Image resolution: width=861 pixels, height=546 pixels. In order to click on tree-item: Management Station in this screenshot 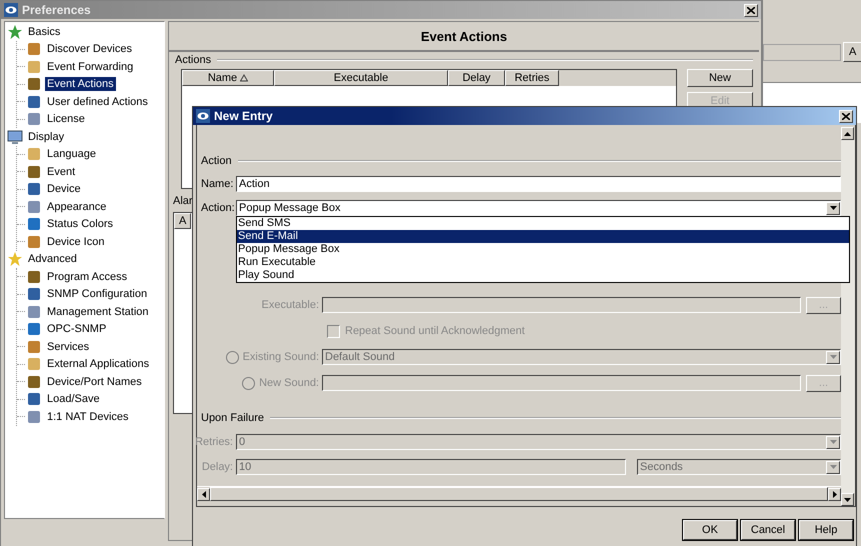, I will do `click(98, 311)`.